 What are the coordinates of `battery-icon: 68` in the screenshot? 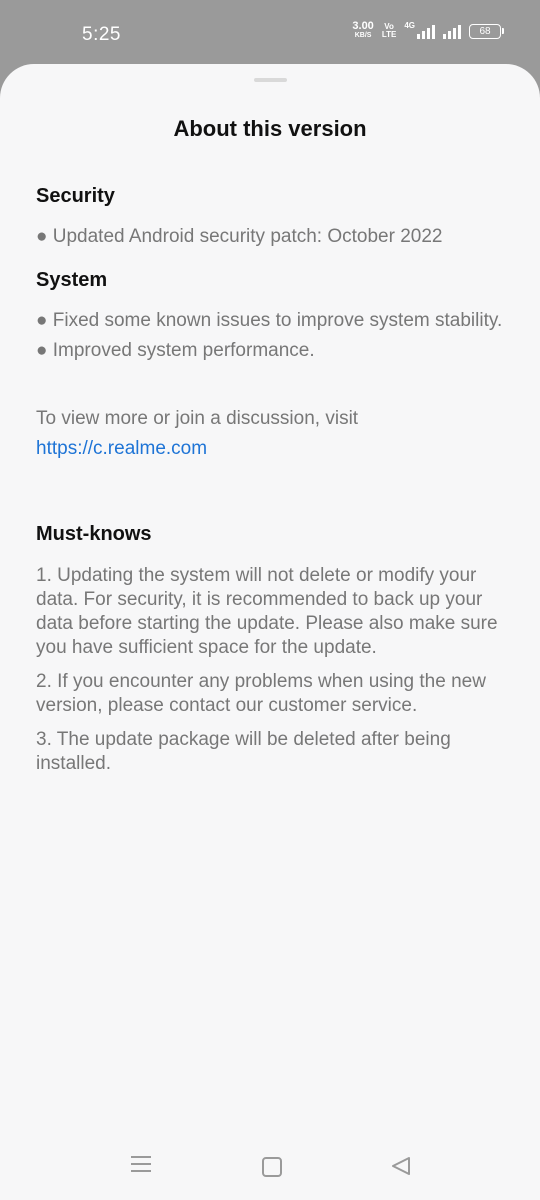 It's located at (486, 31).